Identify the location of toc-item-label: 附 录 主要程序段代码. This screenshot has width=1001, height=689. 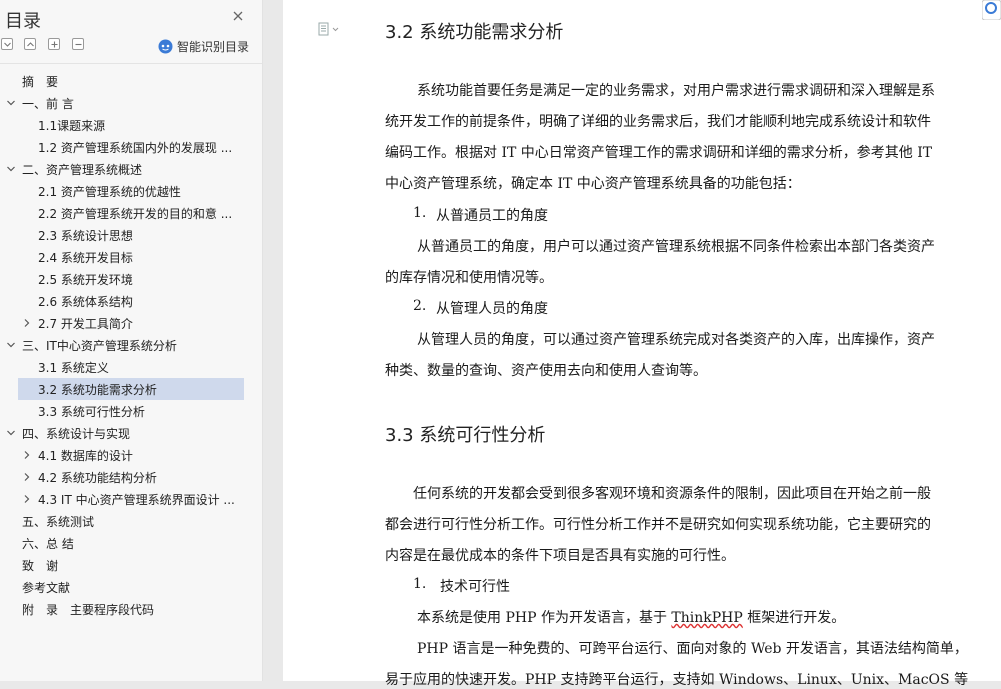
(88, 610).